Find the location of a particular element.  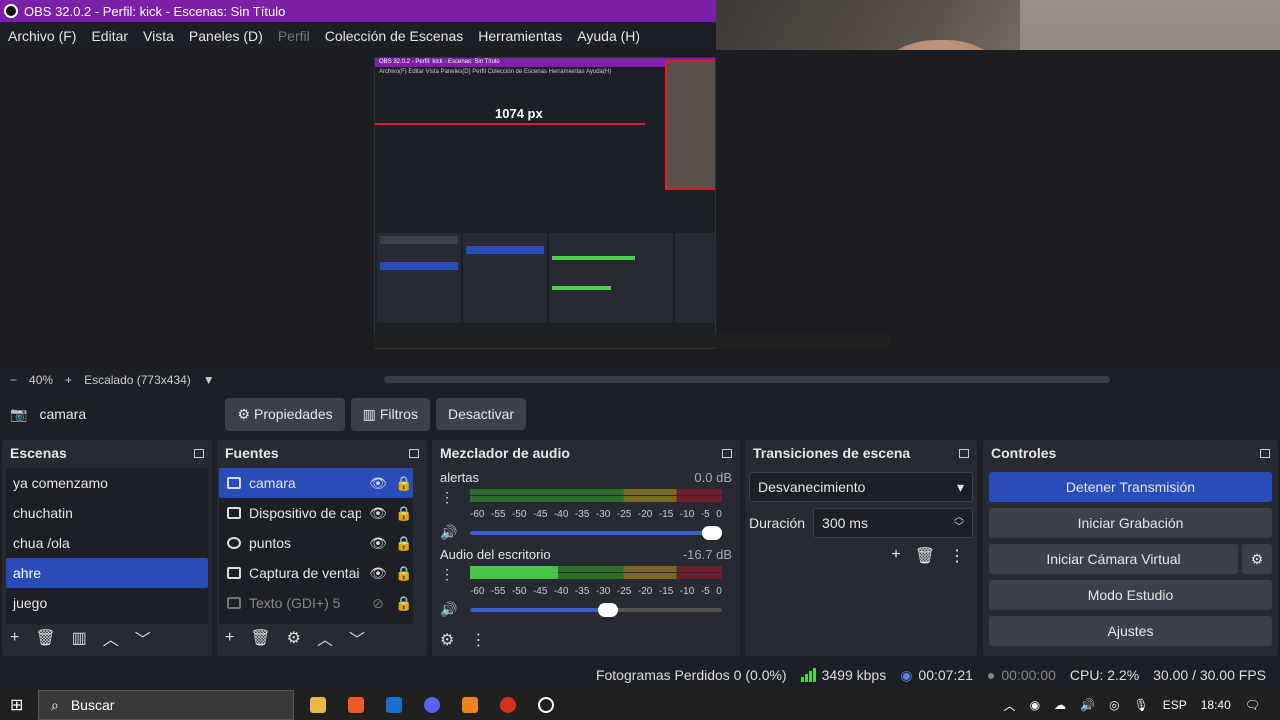

menu-herramientas: Herramientas is located at coordinates (520, 36).